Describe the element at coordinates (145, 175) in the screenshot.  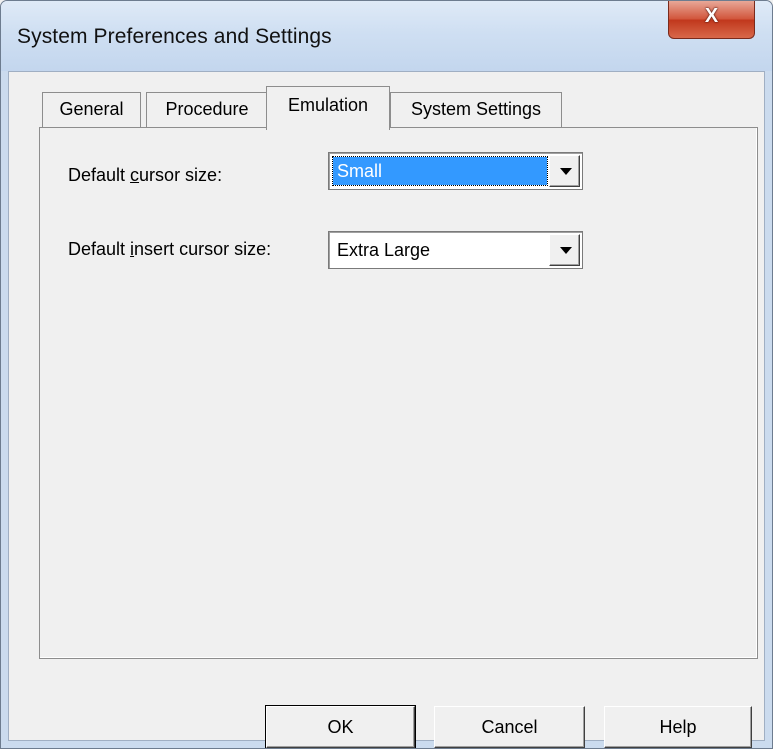
I see `default-cursor-size-label: Default cursor size:` at that location.